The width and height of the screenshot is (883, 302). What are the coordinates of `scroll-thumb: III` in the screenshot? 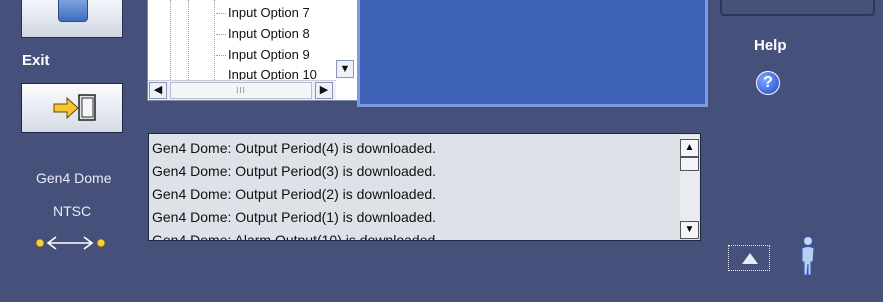 It's located at (241, 90).